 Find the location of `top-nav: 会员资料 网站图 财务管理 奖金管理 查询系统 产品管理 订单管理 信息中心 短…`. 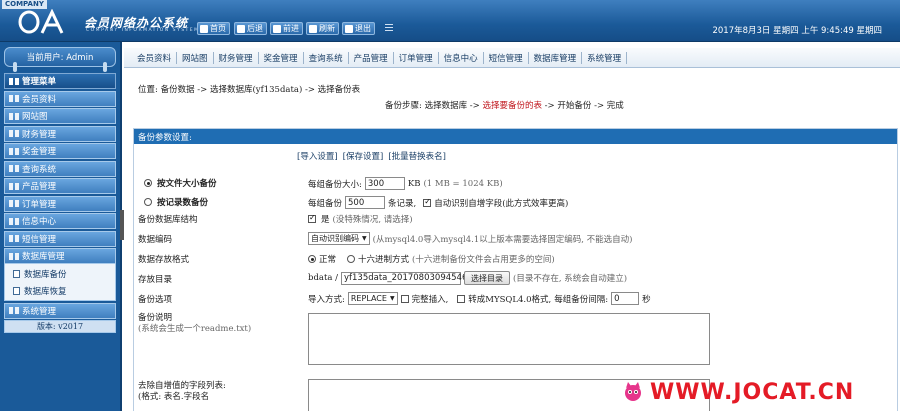

top-nav: 会员资料 网站图 财务管理 奖金管理 查询系统 产品管理 订单管理 信息中心 短… is located at coordinates (512, 58).